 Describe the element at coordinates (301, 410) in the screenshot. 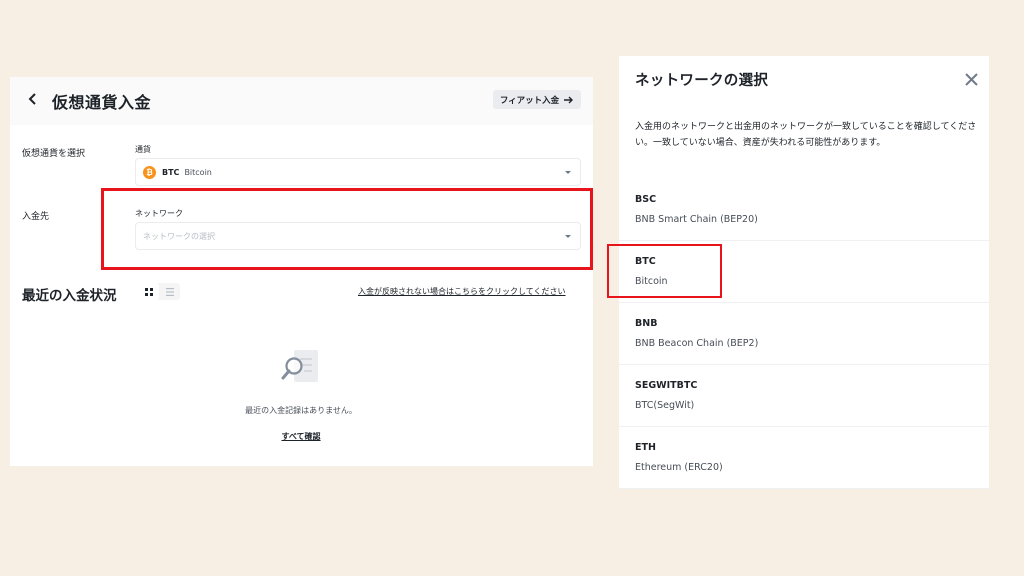

I see `empty-state-message: 最近の入金記録はありません。` at that location.